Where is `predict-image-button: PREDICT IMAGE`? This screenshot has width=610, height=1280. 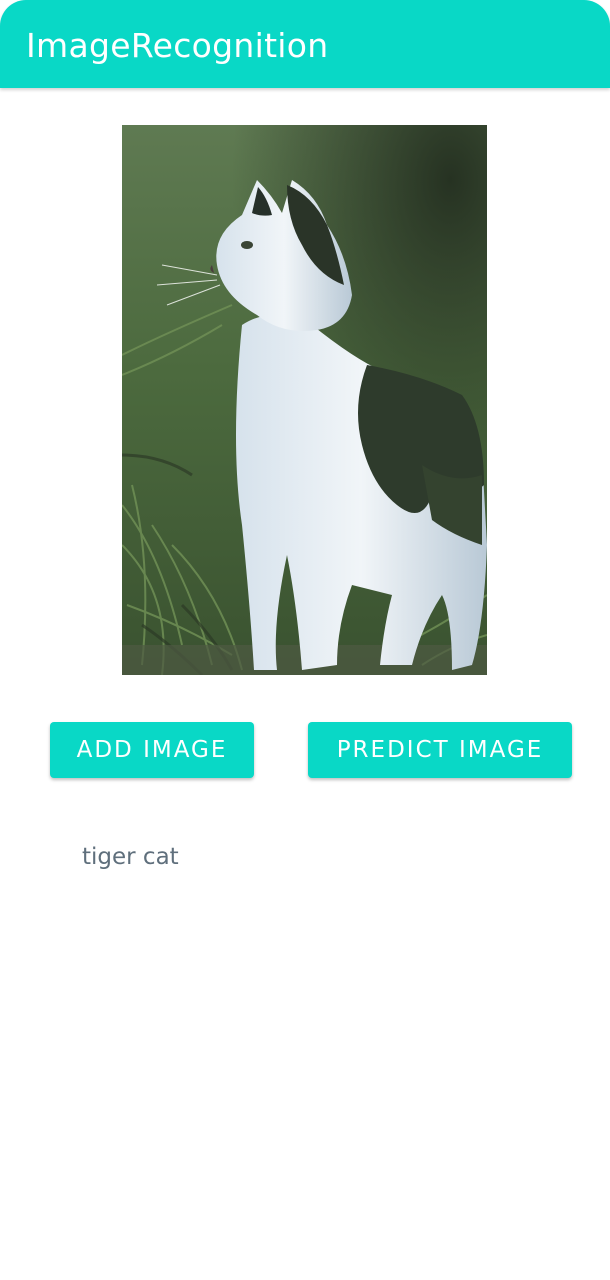 predict-image-button: PREDICT IMAGE is located at coordinates (440, 750).